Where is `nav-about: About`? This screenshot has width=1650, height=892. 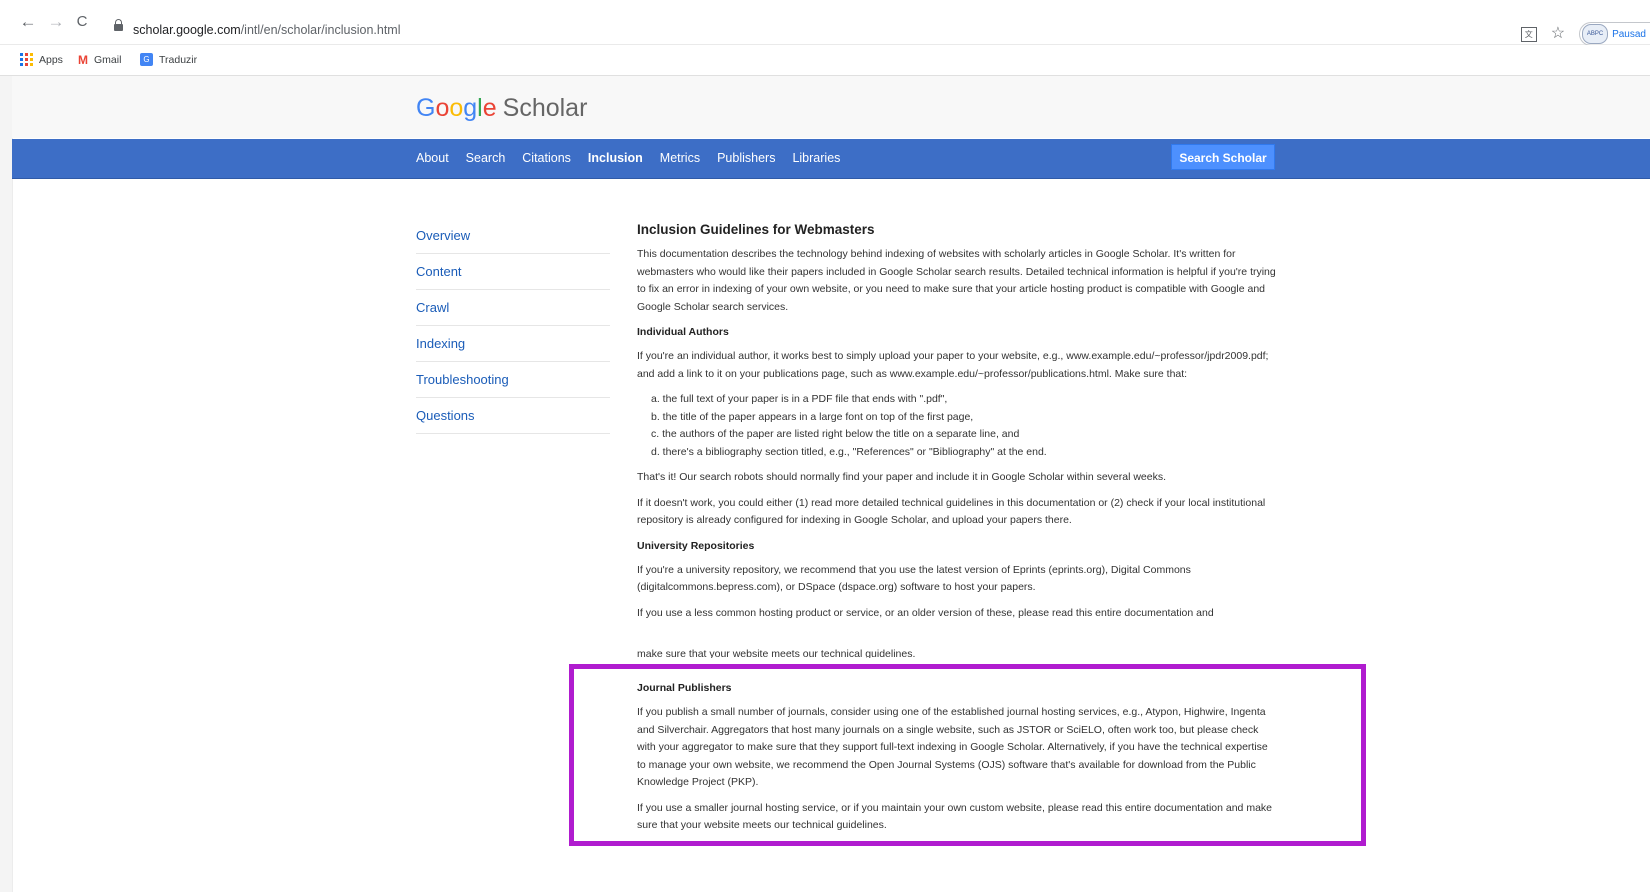 nav-about: About is located at coordinates (432, 158).